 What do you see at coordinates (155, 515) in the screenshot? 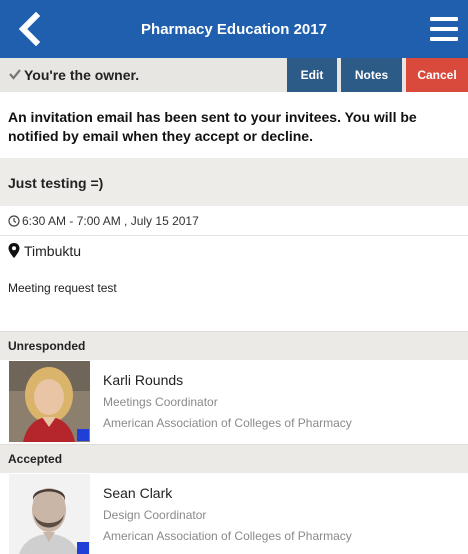
I see `invitee-title: Design Coordinator` at bounding box center [155, 515].